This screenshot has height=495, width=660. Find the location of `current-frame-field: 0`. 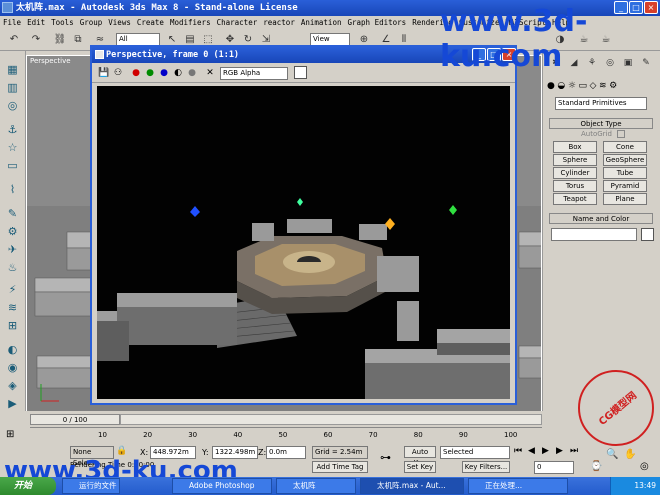

current-frame-field: 0 is located at coordinates (554, 467).